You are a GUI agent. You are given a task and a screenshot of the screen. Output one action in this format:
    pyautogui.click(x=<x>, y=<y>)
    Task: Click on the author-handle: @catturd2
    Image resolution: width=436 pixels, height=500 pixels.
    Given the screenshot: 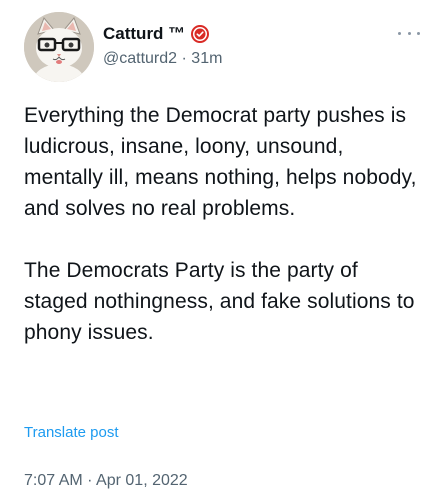 What is the action you would take?
    pyautogui.click(x=140, y=58)
    